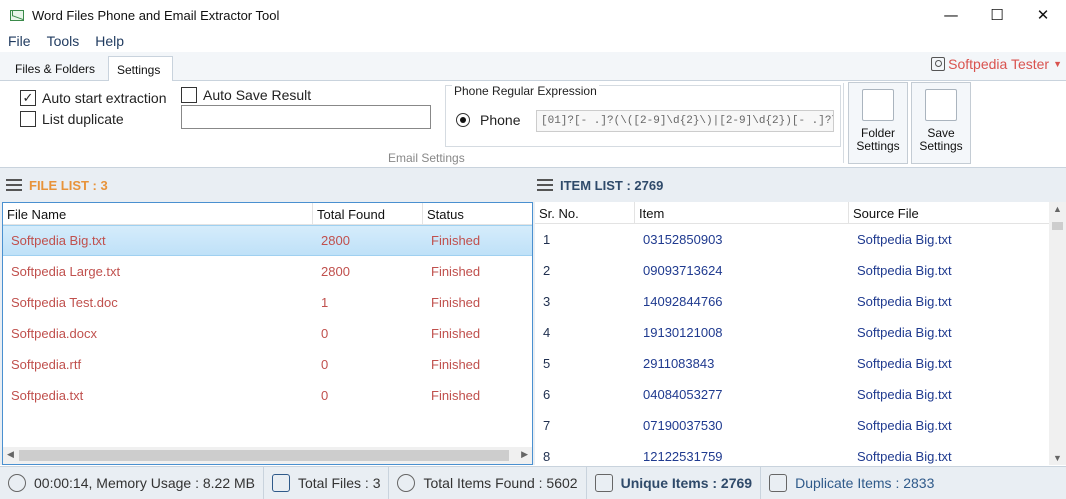  I want to click on auto-start-label: Auto start extraction, so click(104, 98).